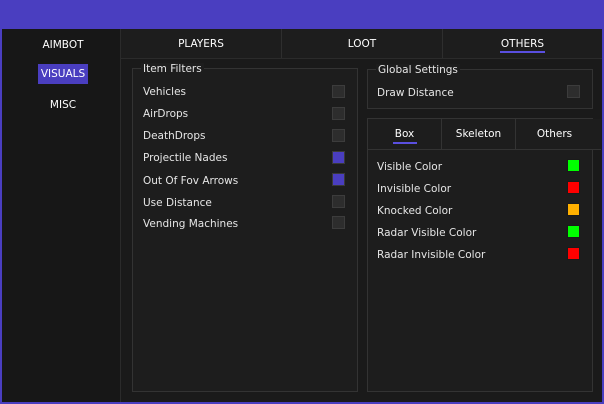  Describe the element at coordinates (573, 165) in the screenshot. I see `visible-color-swatch` at that location.